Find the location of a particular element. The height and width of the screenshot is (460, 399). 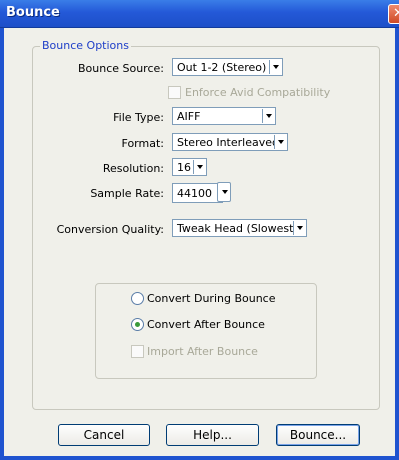

close-icon: ✕ is located at coordinates (396, 13).